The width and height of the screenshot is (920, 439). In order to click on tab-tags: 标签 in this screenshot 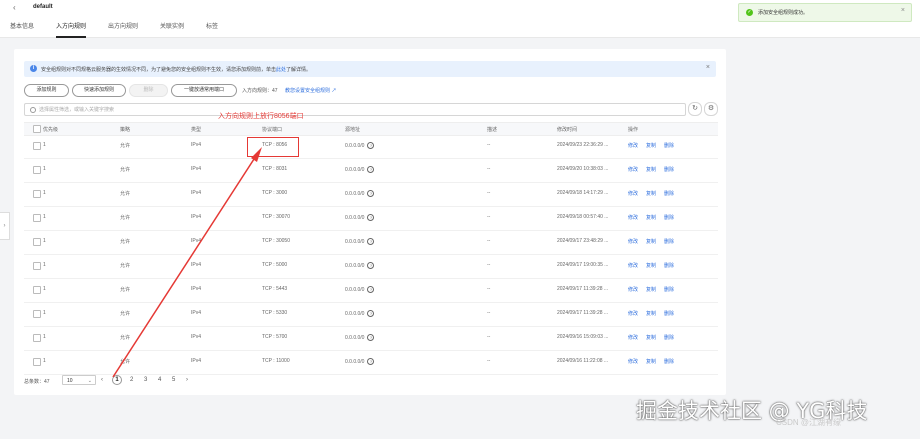, I will do `click(212, 25)`.